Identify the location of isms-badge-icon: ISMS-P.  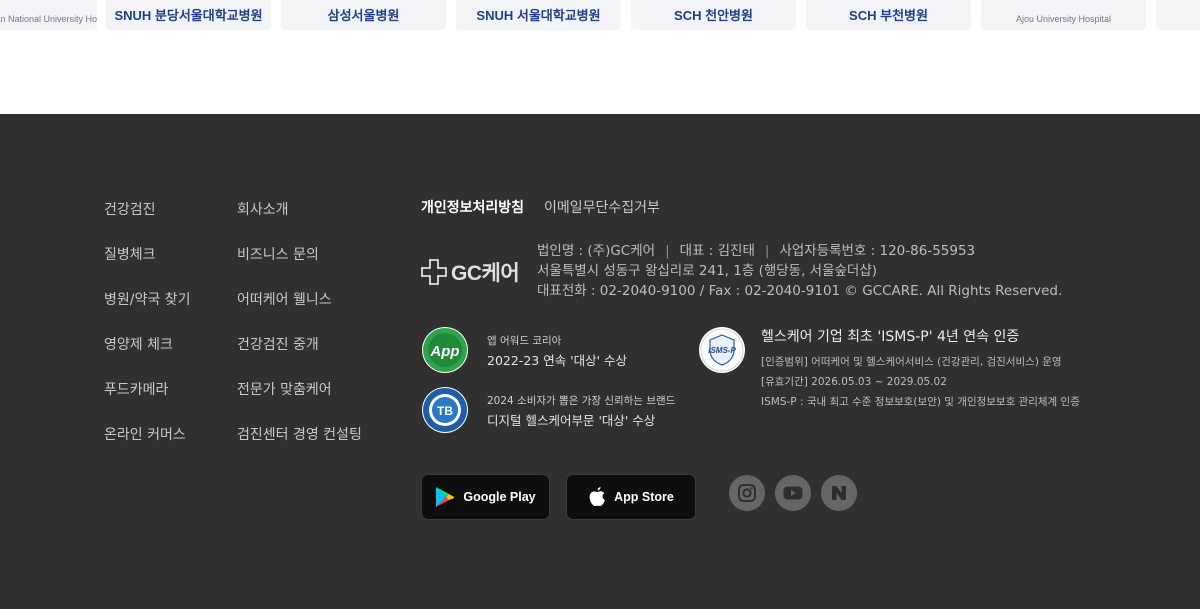
(722, 350).